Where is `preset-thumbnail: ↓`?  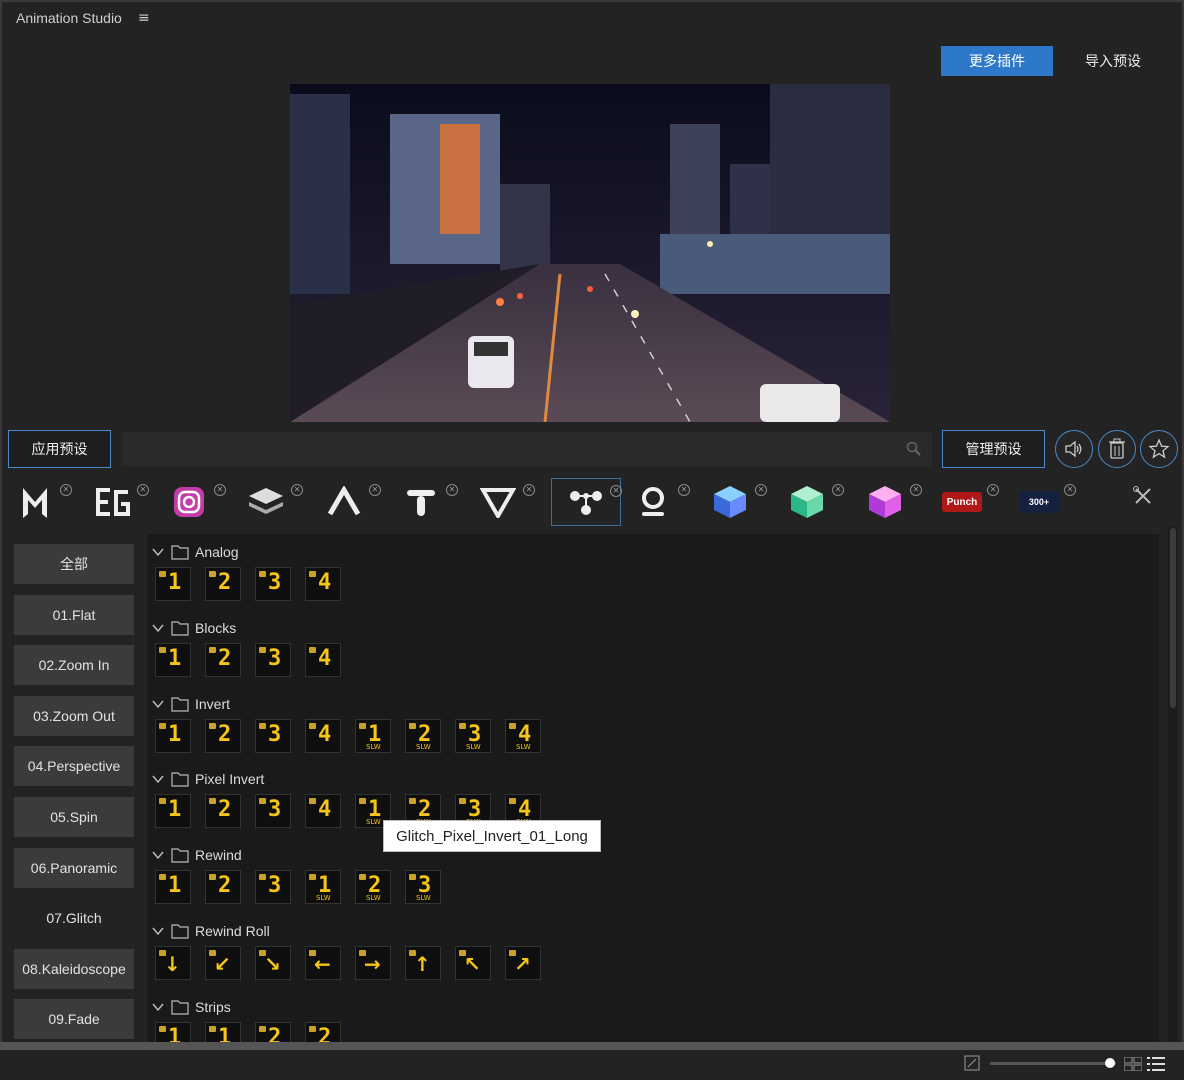
preset-thumbnail: ↓ is located at coordinates (173, 963).